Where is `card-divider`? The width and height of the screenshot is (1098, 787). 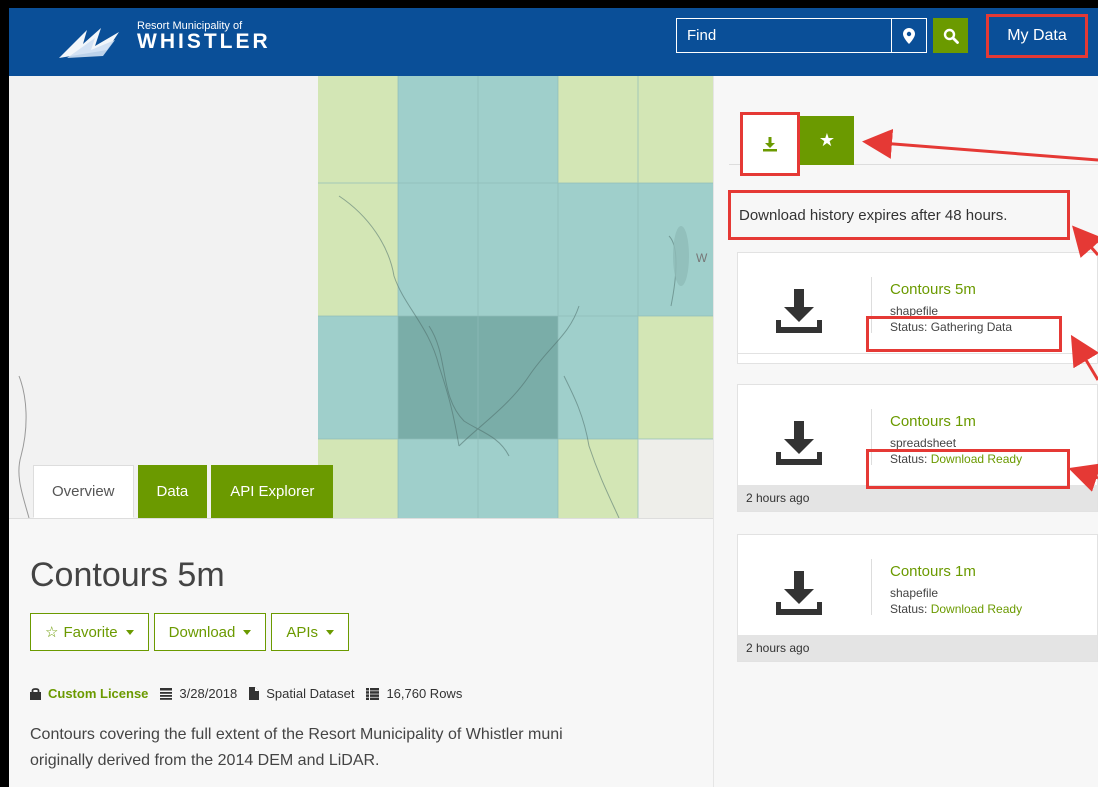 card-divider is located at coordinates (871, 587).